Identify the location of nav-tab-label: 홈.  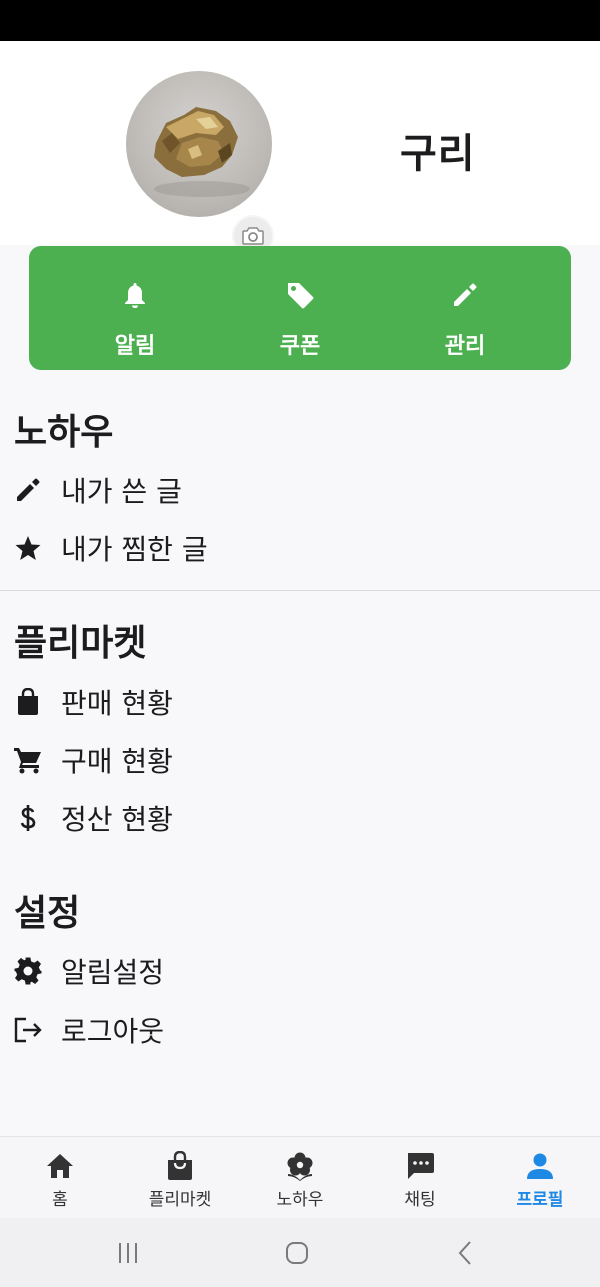
(60, 1200).